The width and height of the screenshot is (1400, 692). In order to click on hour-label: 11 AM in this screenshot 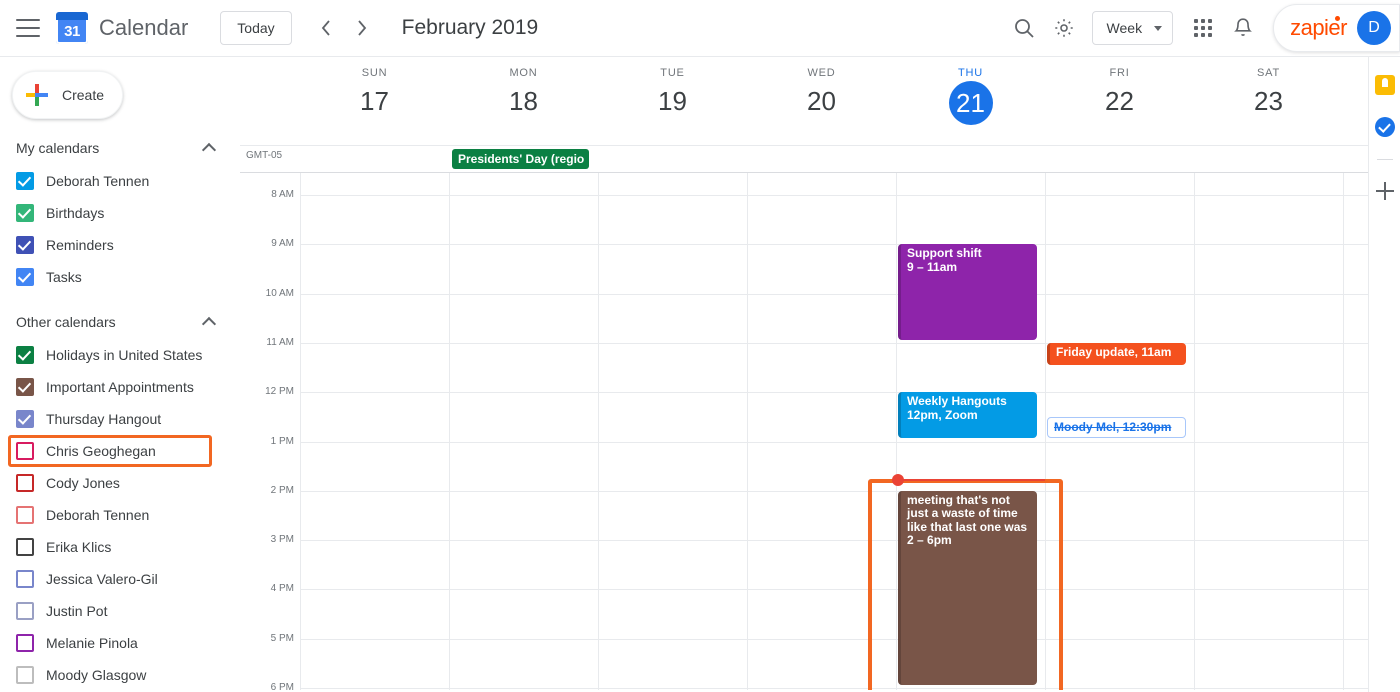, I will do `click(280, 342)`.